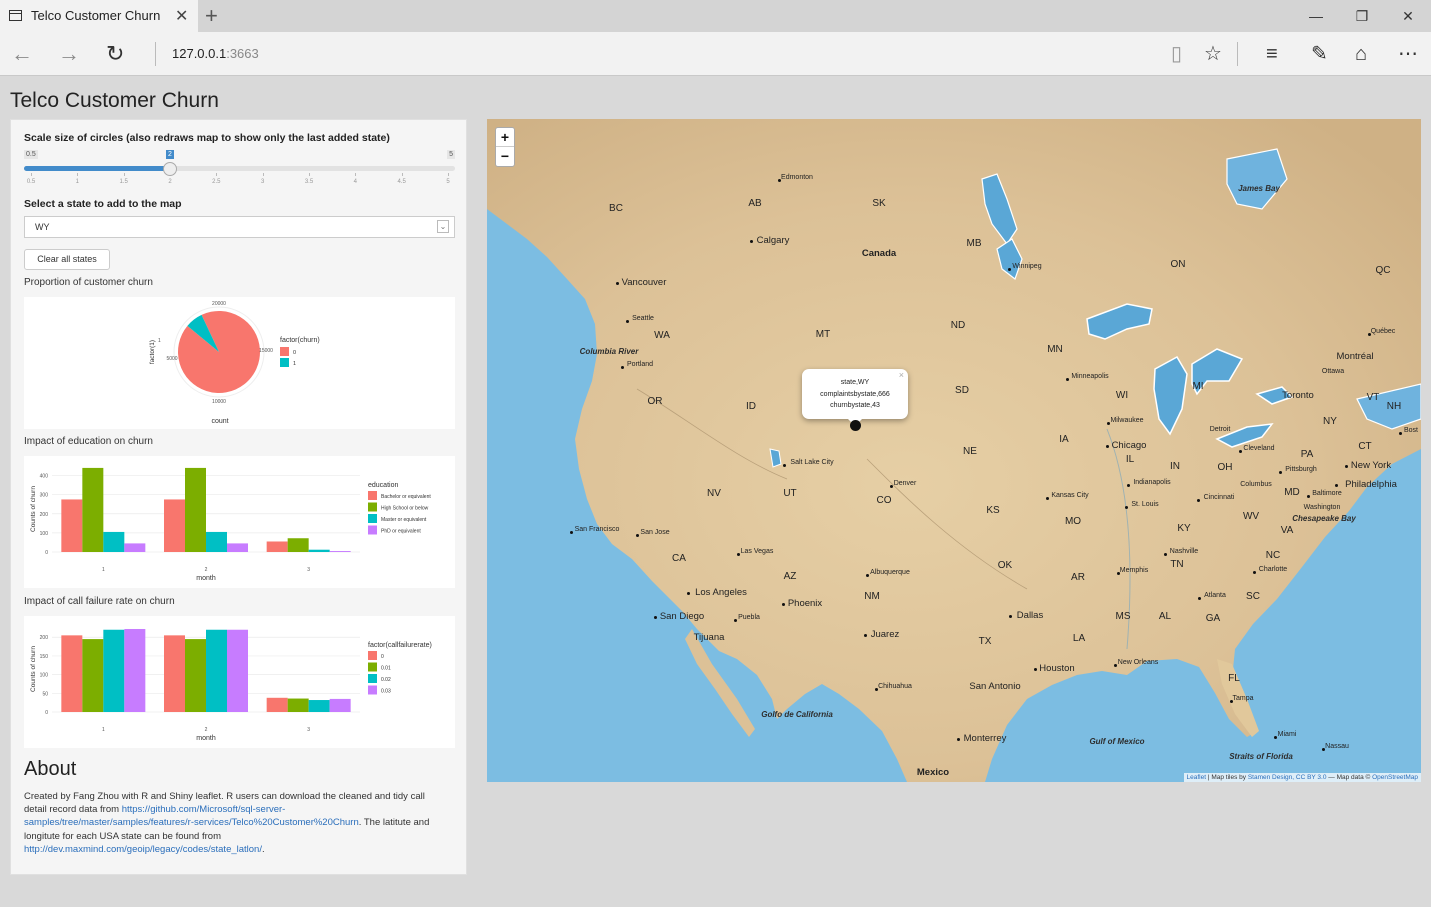 The width and height of the screenshot is (1431, 907). I want to click on cf-y-tick-label: 100, so click(44, 676).